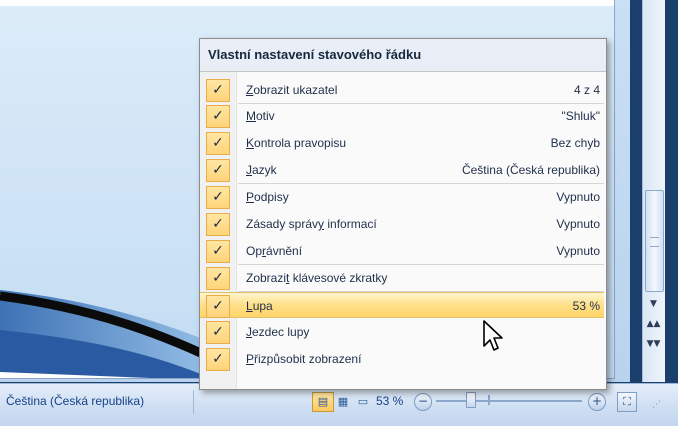 The height and width of the screenshot is (426, 678). Describe the element at coordinates (653, 344) in the screenshot. I see `next-slide-icon: ▼▼` at that location.